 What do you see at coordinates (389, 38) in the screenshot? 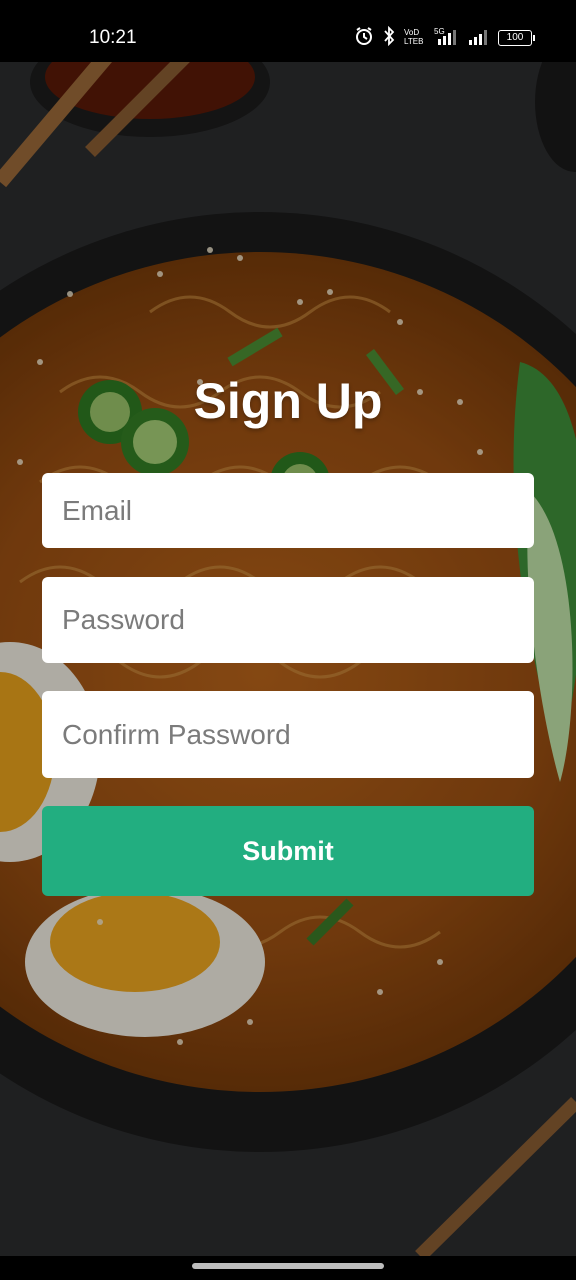
I see `bluetooth-icon` at bounding box center [389, 38].